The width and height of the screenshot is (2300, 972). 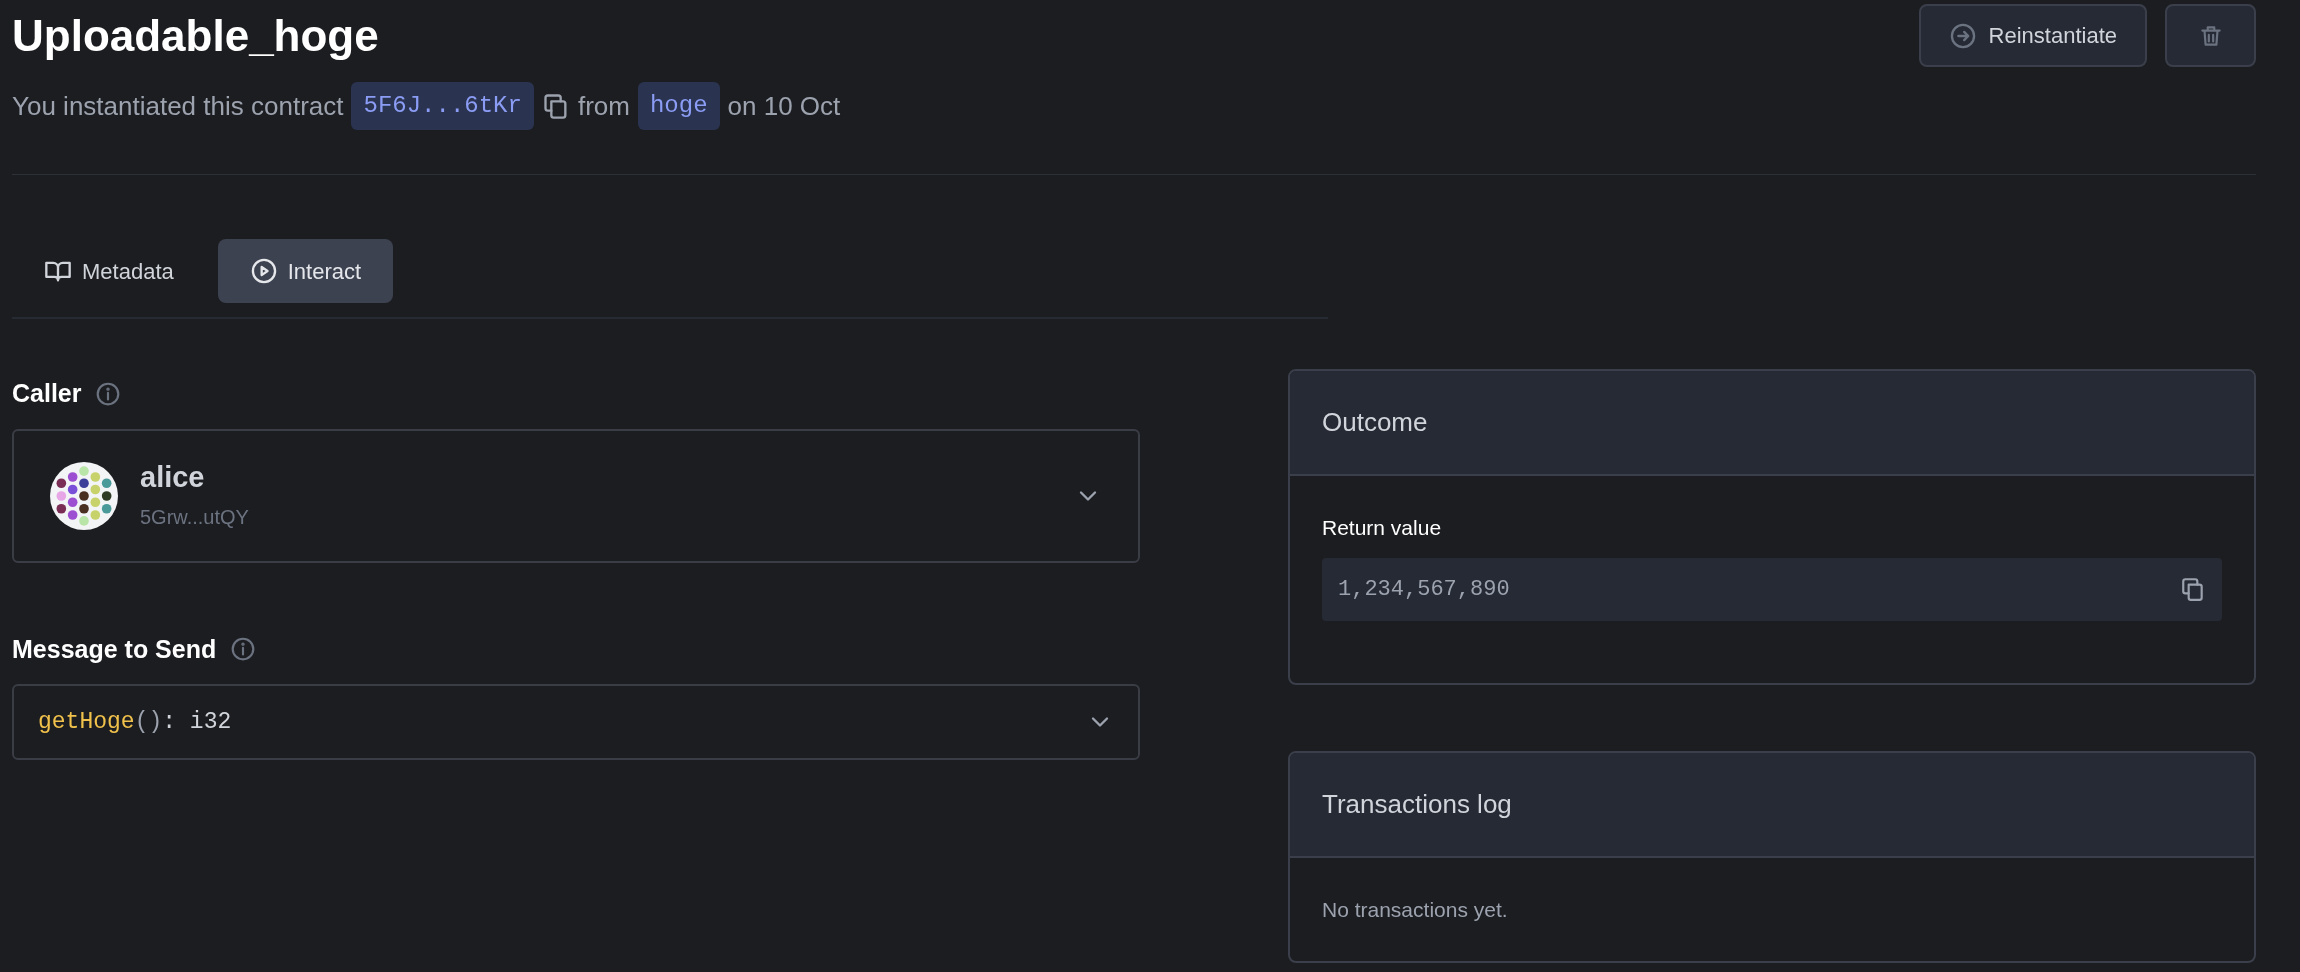 I want to click on avatar-icon, so click(x=84, y=495).